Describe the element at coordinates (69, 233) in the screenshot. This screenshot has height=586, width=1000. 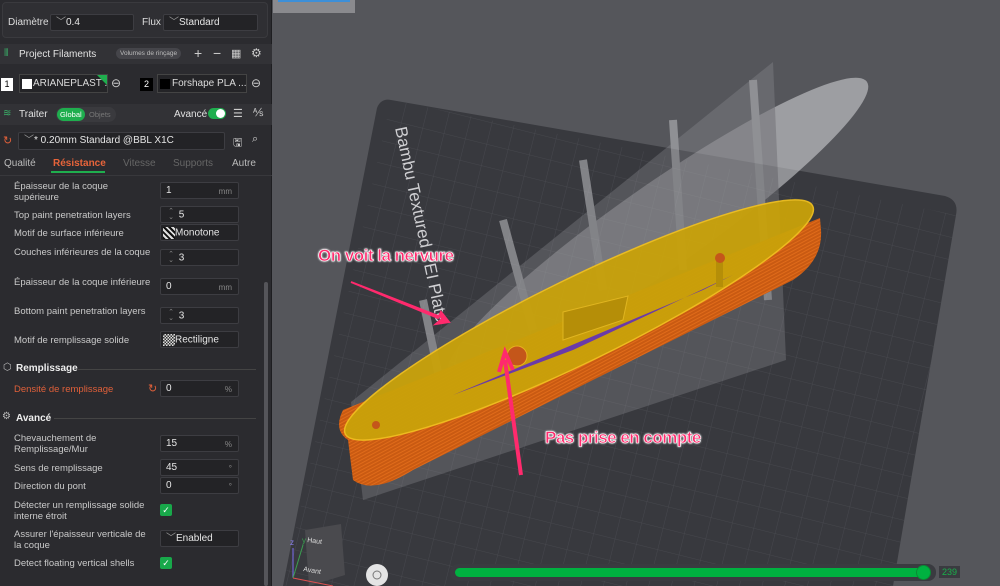
I see `setting-label: Motif de surface inférieure` at that location.